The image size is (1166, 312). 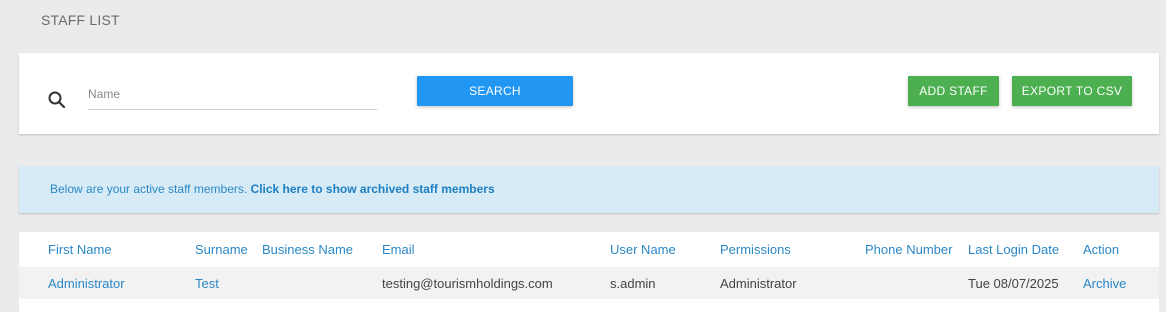 What do you see at coordinates (322, 283) in the screenshot?
I see `cell-business-name` at bounding box center [322, 283].